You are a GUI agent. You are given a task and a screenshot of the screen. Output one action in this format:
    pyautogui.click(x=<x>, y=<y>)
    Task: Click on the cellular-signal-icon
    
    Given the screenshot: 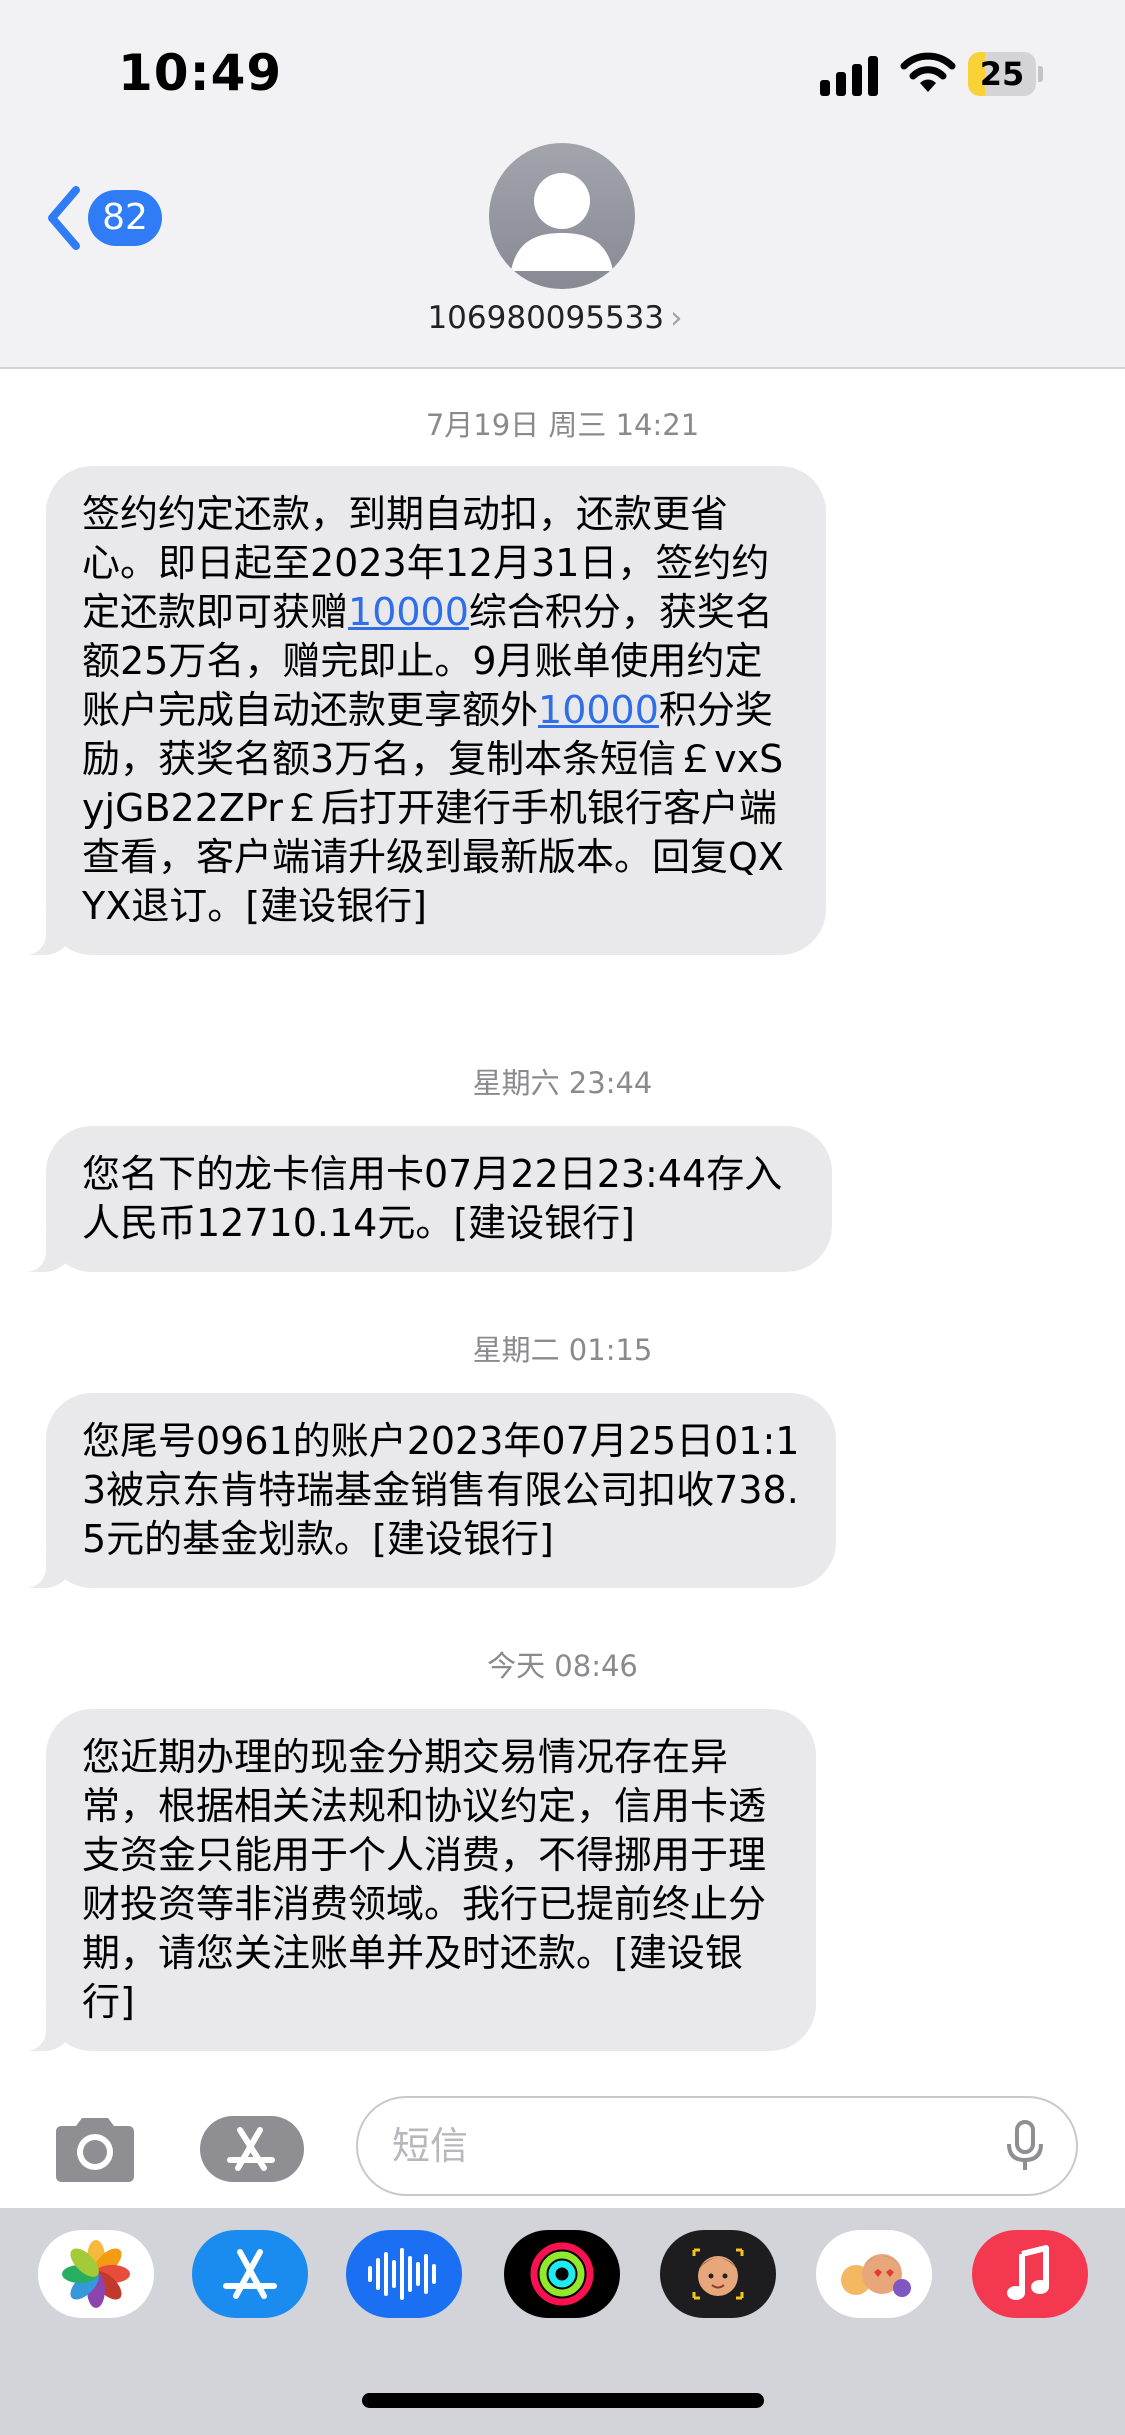 What is the action you would take?
    pyautogui.click(x=851, y=76)
    